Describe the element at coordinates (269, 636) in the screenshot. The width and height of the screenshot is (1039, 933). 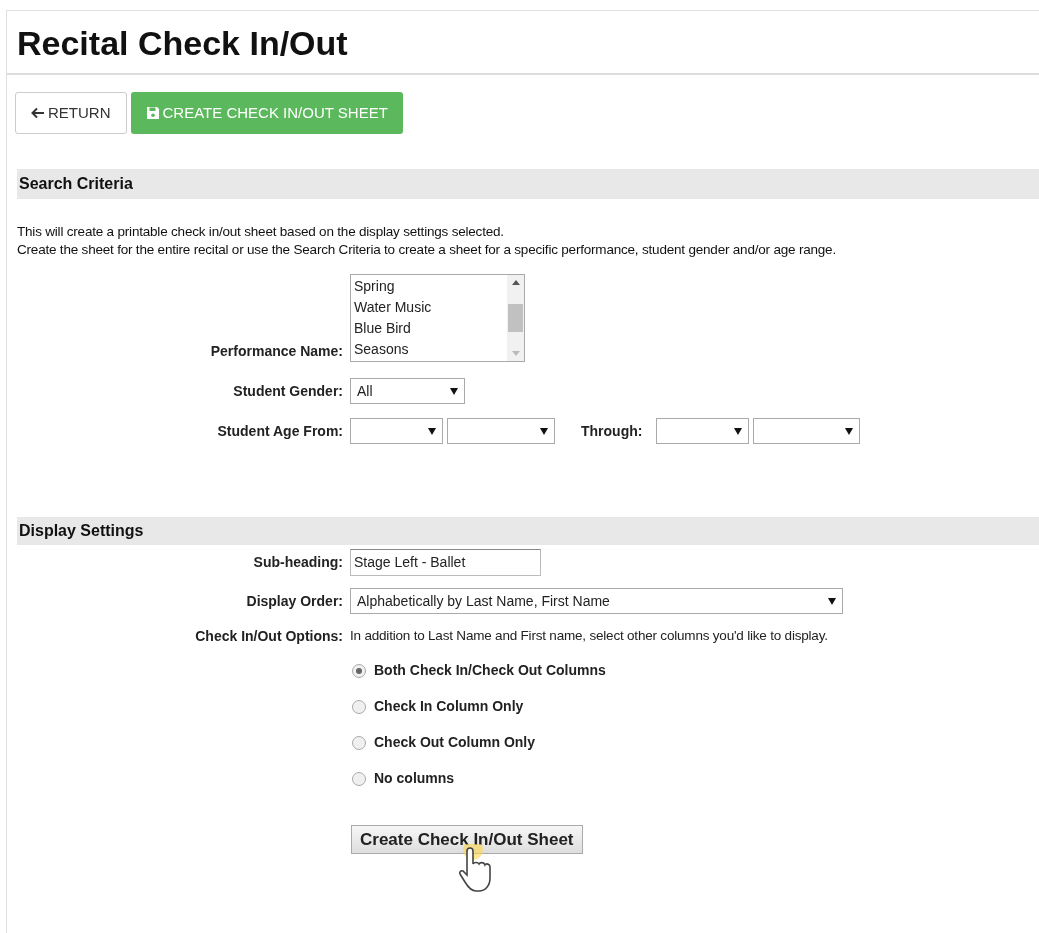
I see `field-label: Check In/Out Options:` at that location.